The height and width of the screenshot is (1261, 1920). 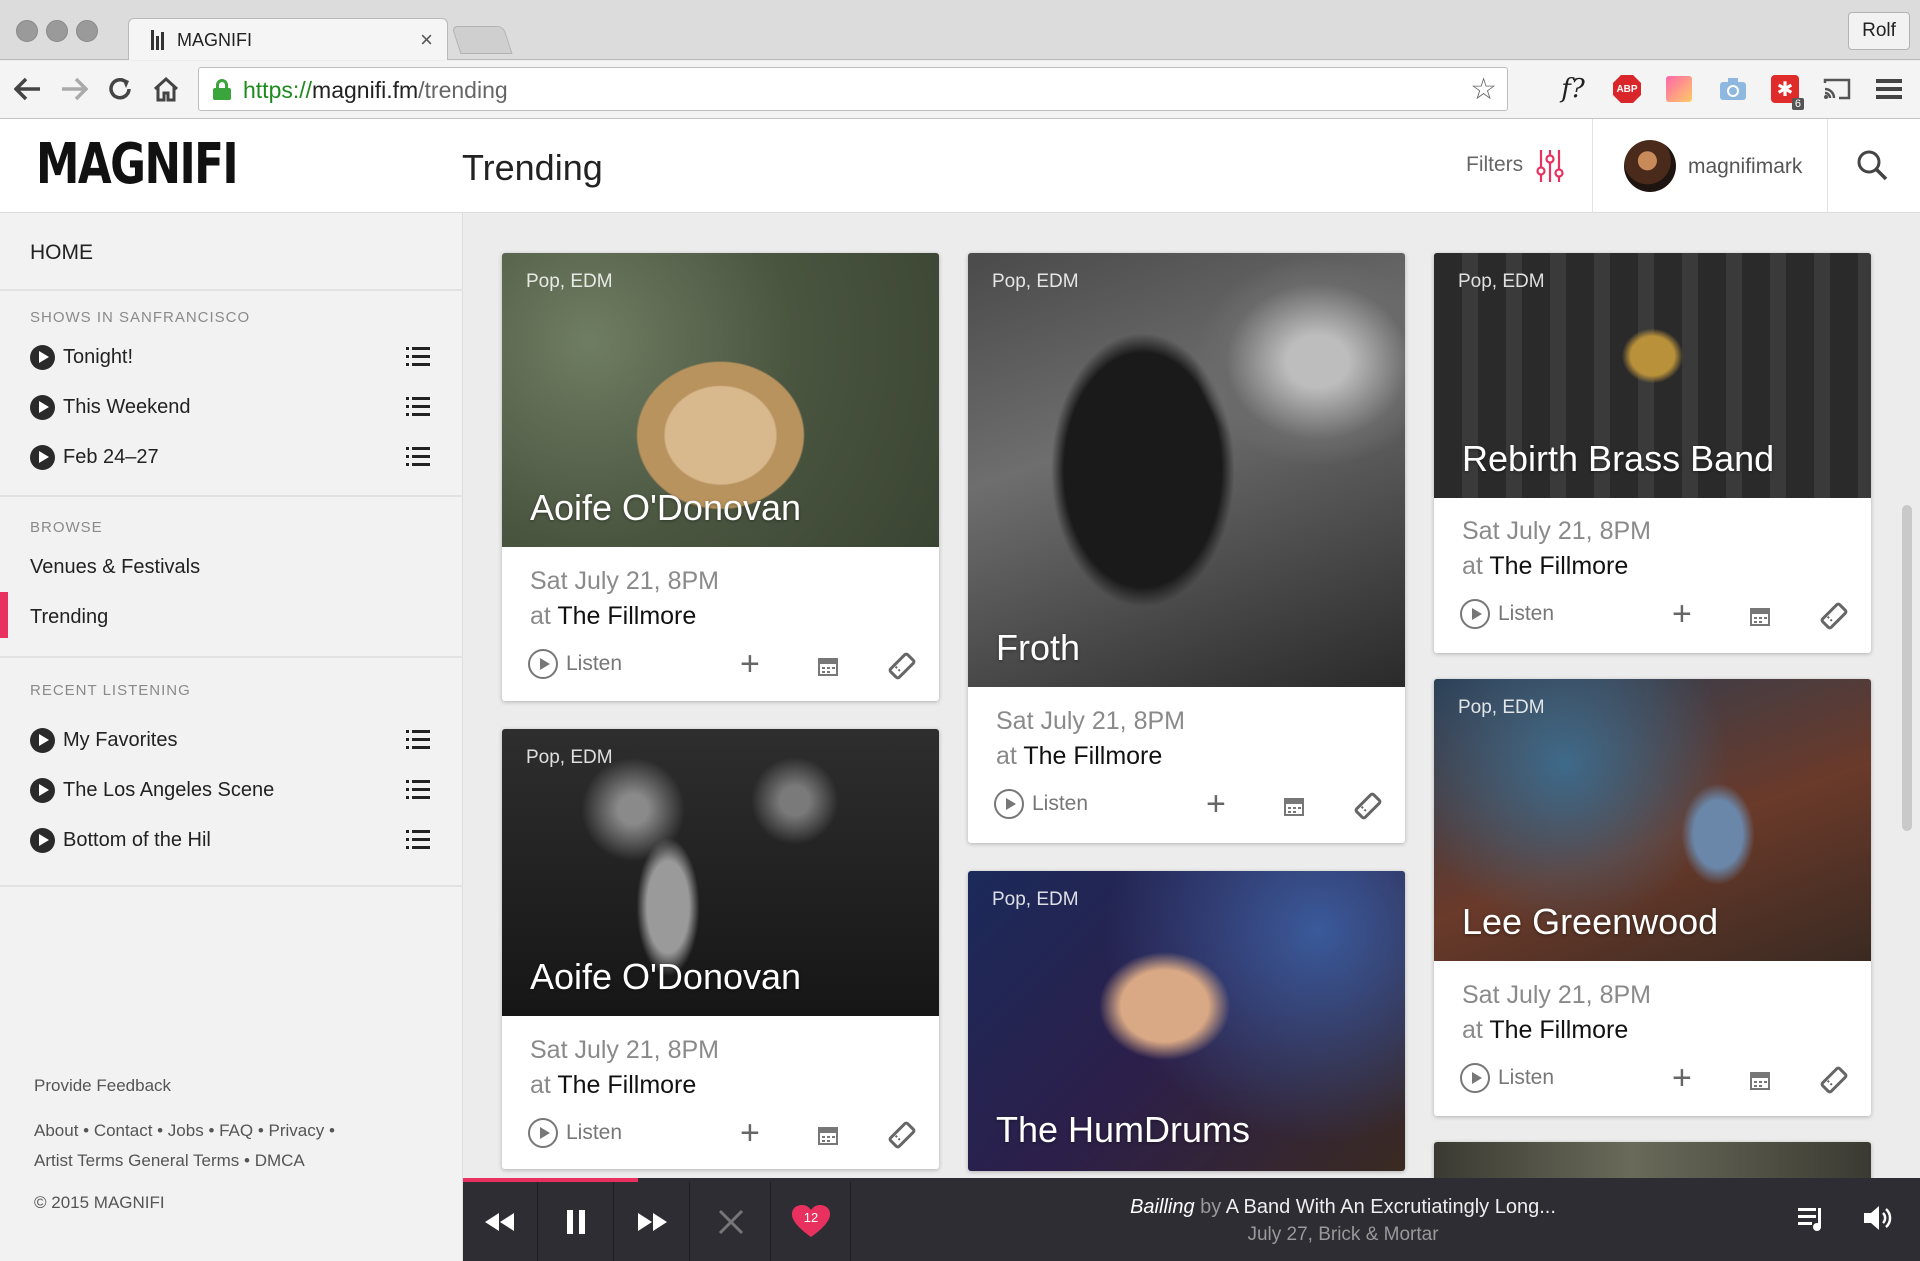 What do you see at coordinates (115, 567) in the screenshot?
I see `sidebar-item-venues-festivals: Venues & Festivals` at bounding box center [115, 567].